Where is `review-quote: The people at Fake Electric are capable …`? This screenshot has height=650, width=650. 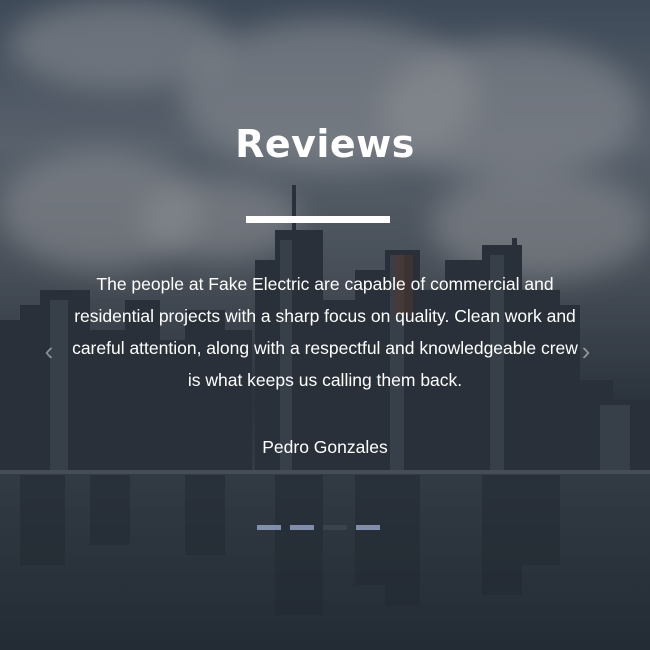 review-quote: The people at Fake Electric are capable … is located at coordinates (325, 332).